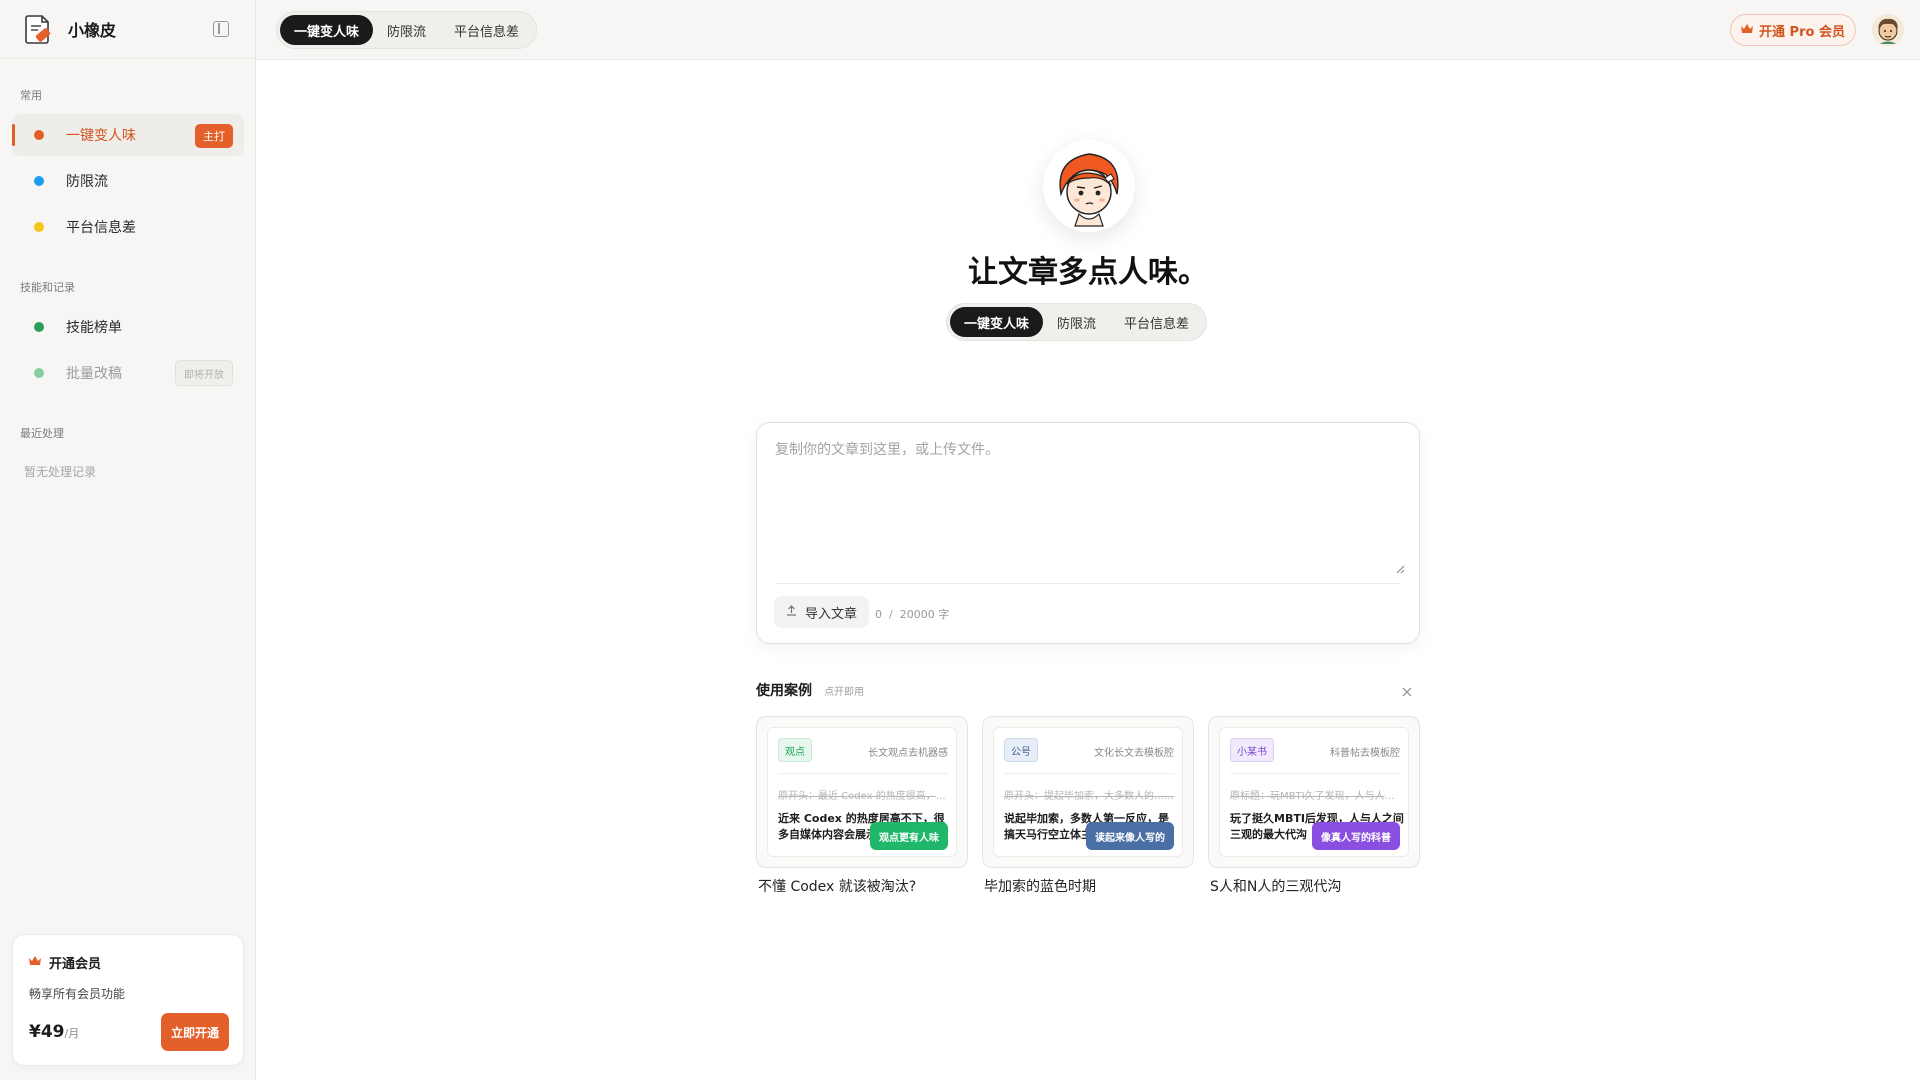 The width and height of the screenshot is (1920, 1080). Describe the element at coordinates (47, 1032) in the screenshot. I see `vip-price-value: ¥49` at that location.